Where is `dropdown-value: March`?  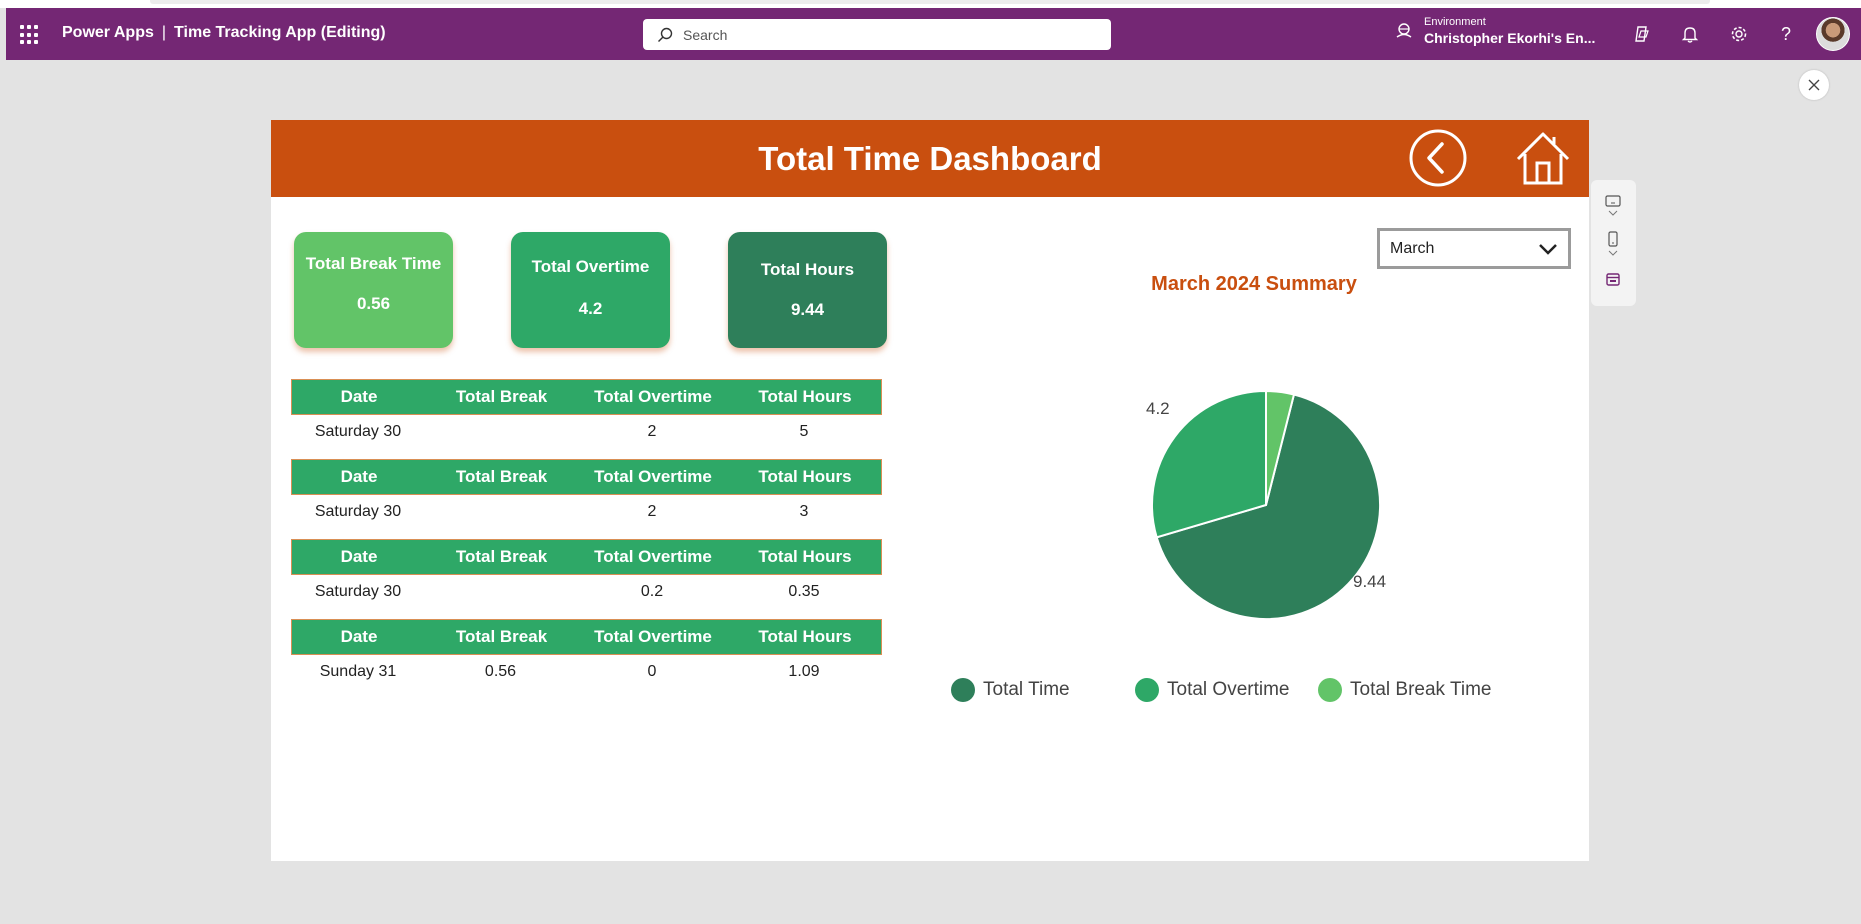 dropdown-value: March is located at coordinates (1412, 248).